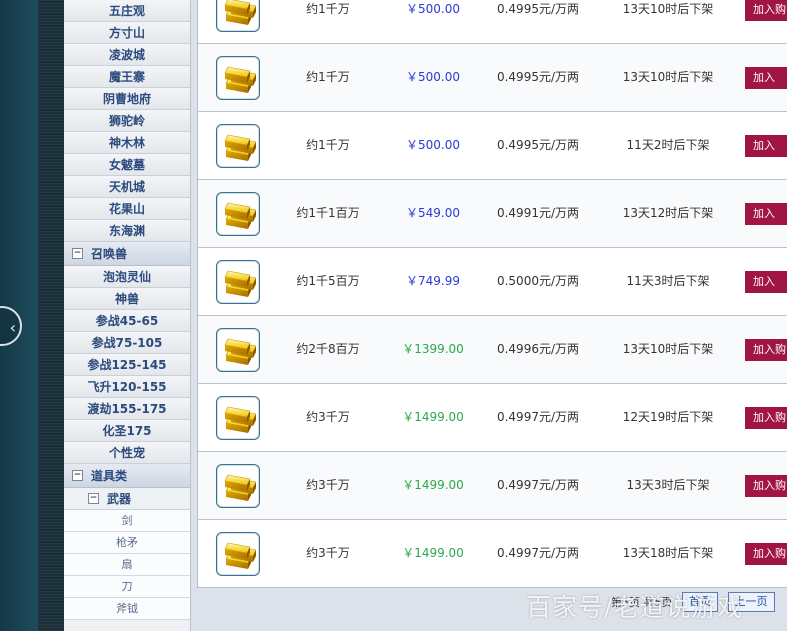 The width and height of the screenshot is (787, 631). I want to click on listing-time-left: 13天12时后下架, so click(668, 213).